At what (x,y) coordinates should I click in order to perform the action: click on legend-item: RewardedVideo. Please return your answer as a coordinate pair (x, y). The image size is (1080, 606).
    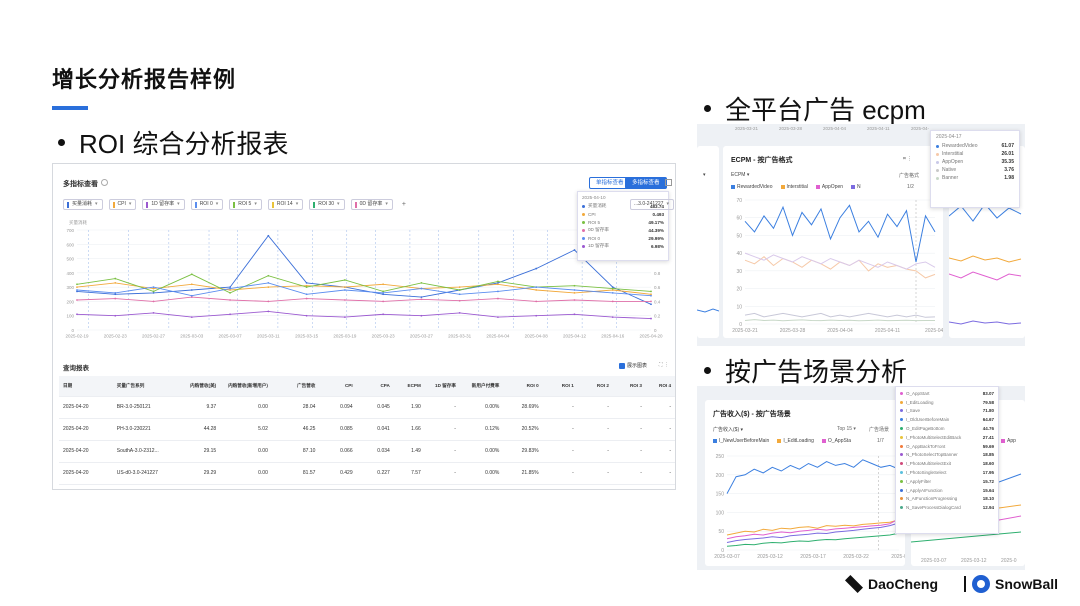
    Looking at the image, I should click on (752, 187).